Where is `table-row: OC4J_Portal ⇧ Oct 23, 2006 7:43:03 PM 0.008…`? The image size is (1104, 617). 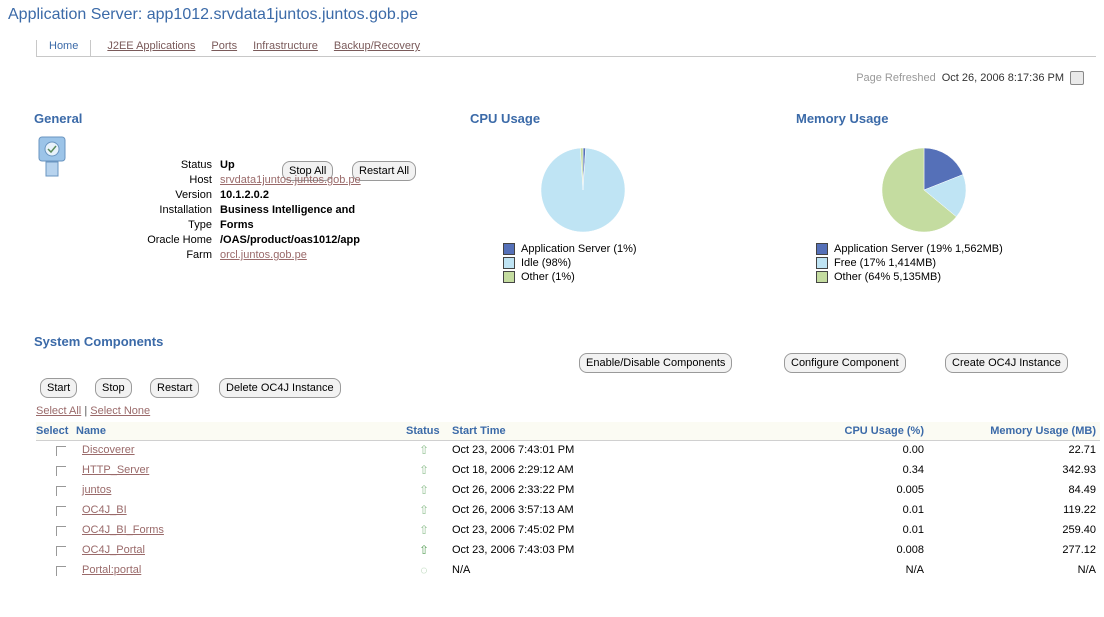 table-row: OC4J_Portal ⇧ Oct 23, 2006 7:43:03 PM 0.008… is located at coordinates (568, 551).